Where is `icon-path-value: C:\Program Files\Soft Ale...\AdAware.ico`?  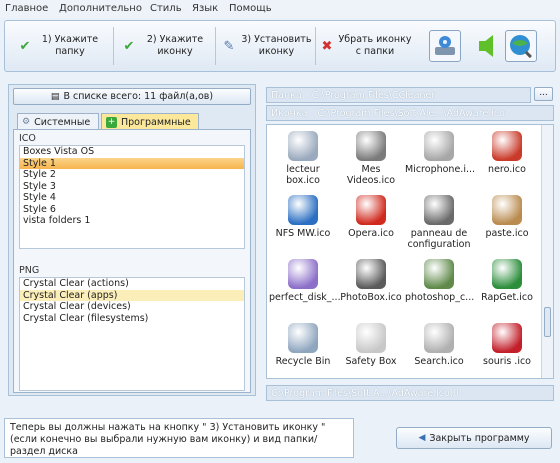 icon-path-value: C:\Program Files\Soft Ale...\AdAware.ico is located at coordinates (411, 113).